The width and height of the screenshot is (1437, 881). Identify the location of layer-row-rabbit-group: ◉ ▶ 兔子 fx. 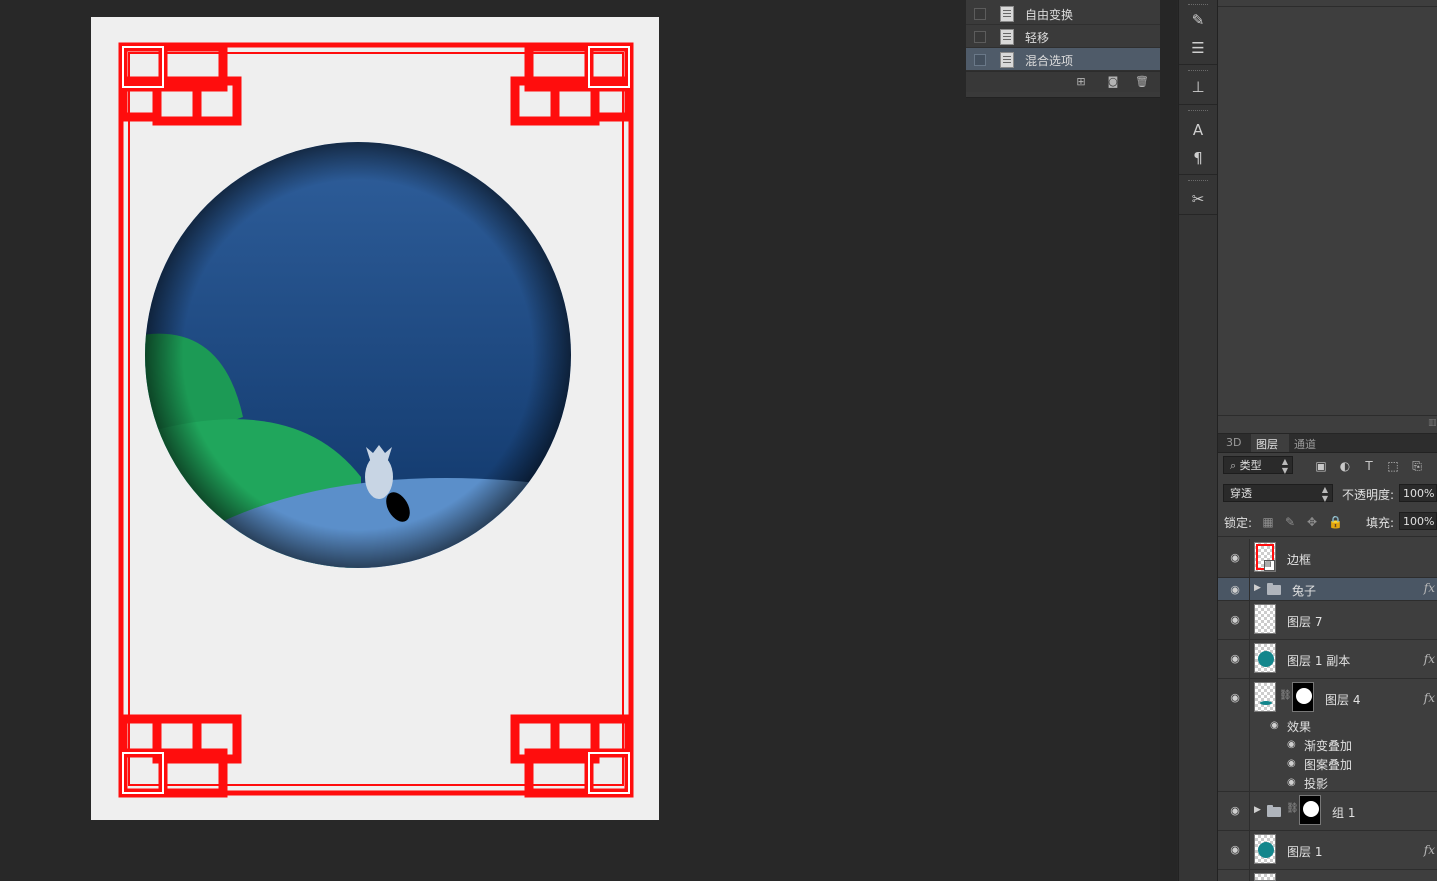
(1327, 589).